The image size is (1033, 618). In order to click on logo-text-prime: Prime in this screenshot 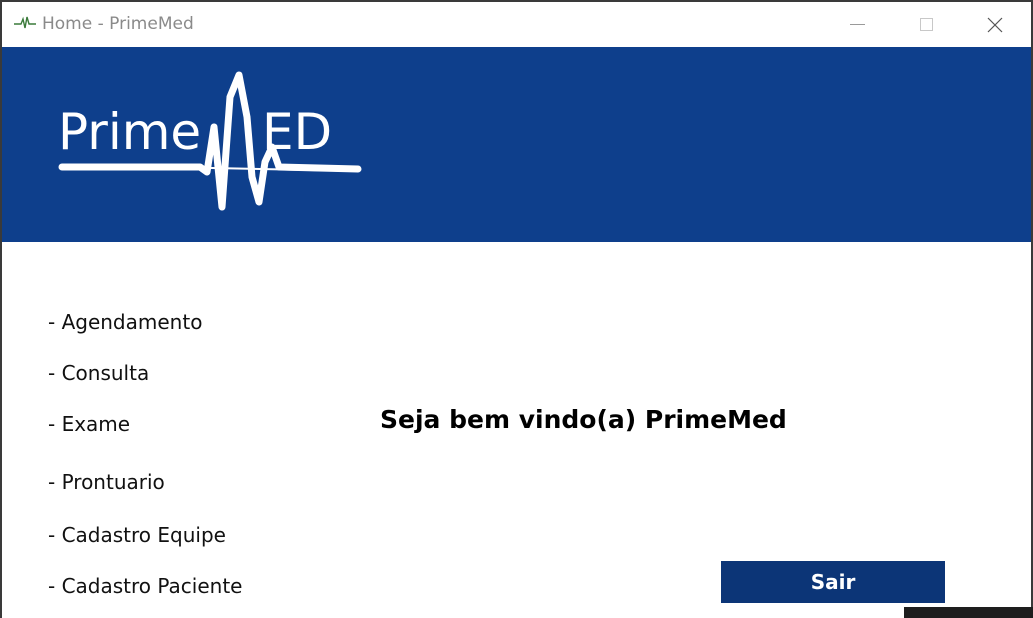, I will do `click(129, 132)`.